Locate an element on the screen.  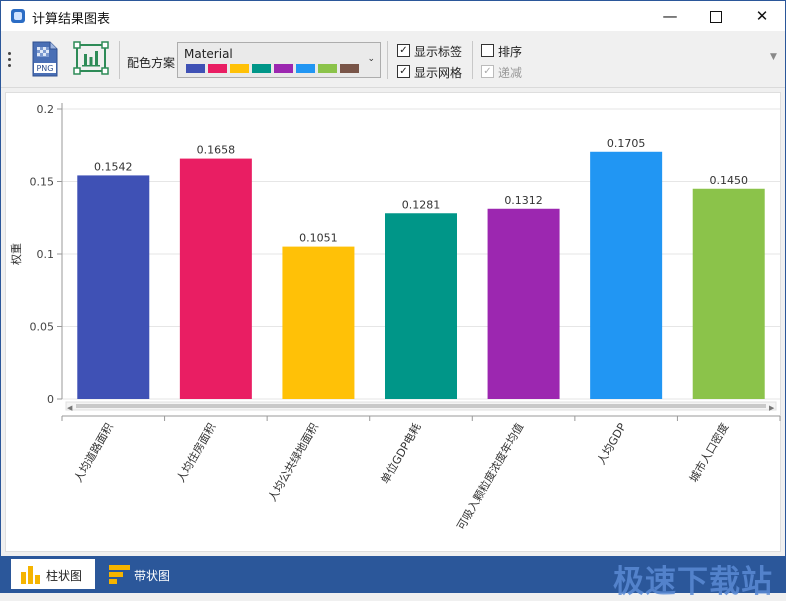
bar-chart-icon is located at coordinates (30, 575).